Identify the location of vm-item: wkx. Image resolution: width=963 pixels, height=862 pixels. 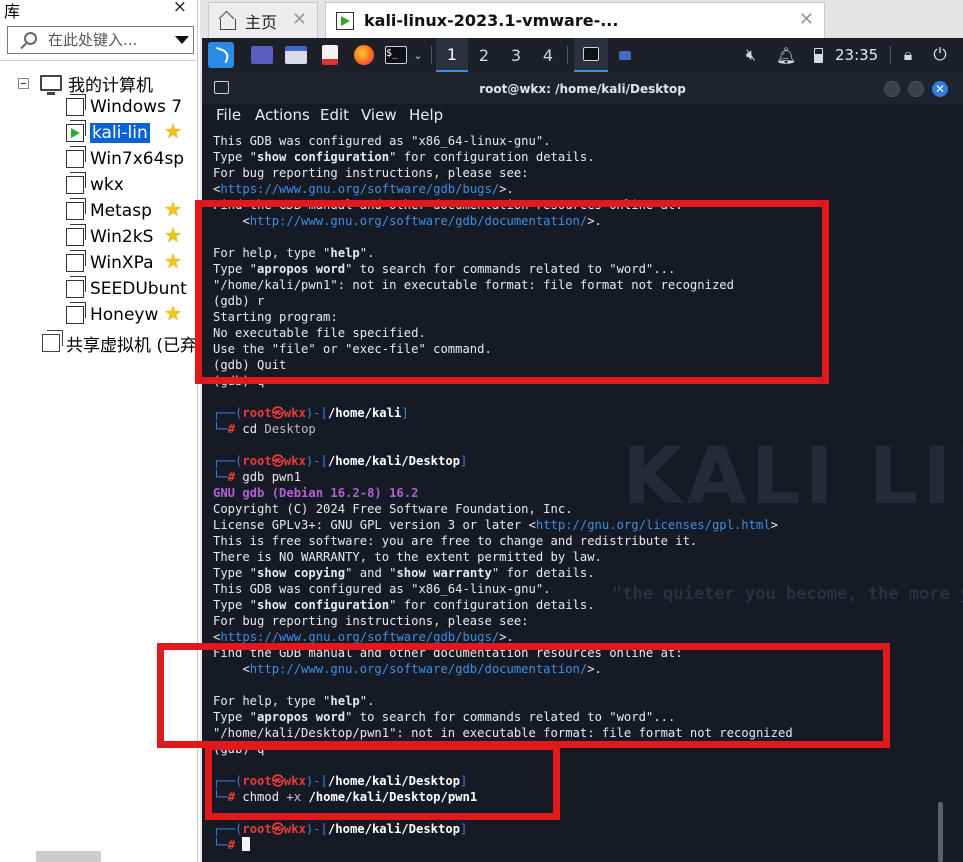
(95, 184).